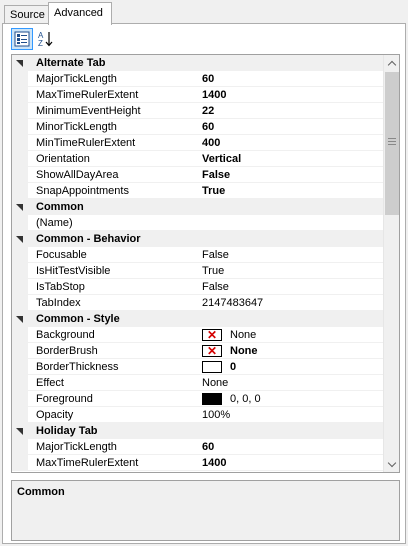  What do you see at coordinates (198, 159) in the screenshot?
I see `property-row: Orientation Vertical` at bounding box center [198, 159].